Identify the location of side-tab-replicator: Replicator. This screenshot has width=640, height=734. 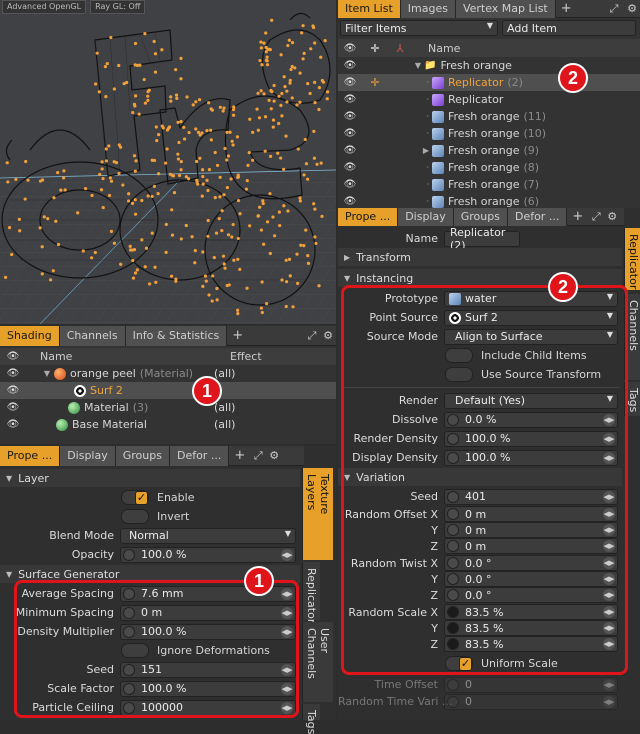
(632, 259).